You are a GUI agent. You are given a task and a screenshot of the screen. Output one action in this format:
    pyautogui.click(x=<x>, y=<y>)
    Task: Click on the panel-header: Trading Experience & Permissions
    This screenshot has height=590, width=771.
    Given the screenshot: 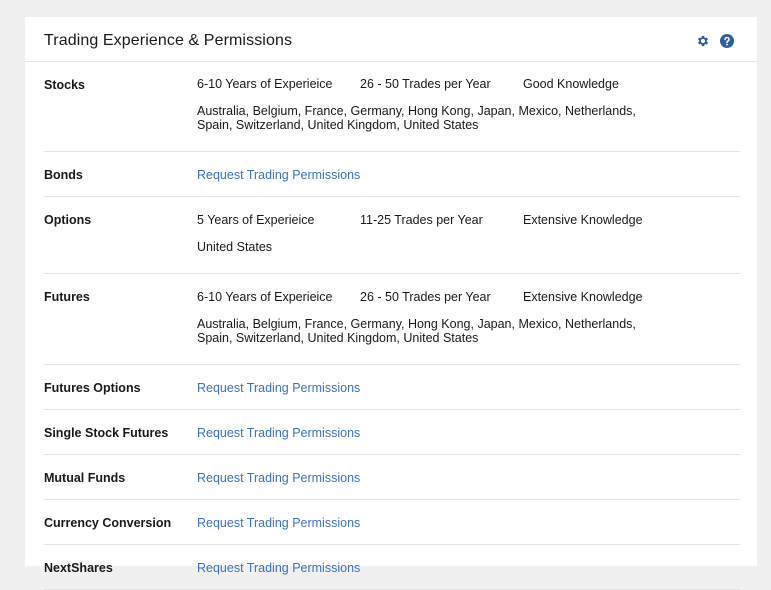 What is the action you would take?
    pyautogui.click(x=391, y=39)
    